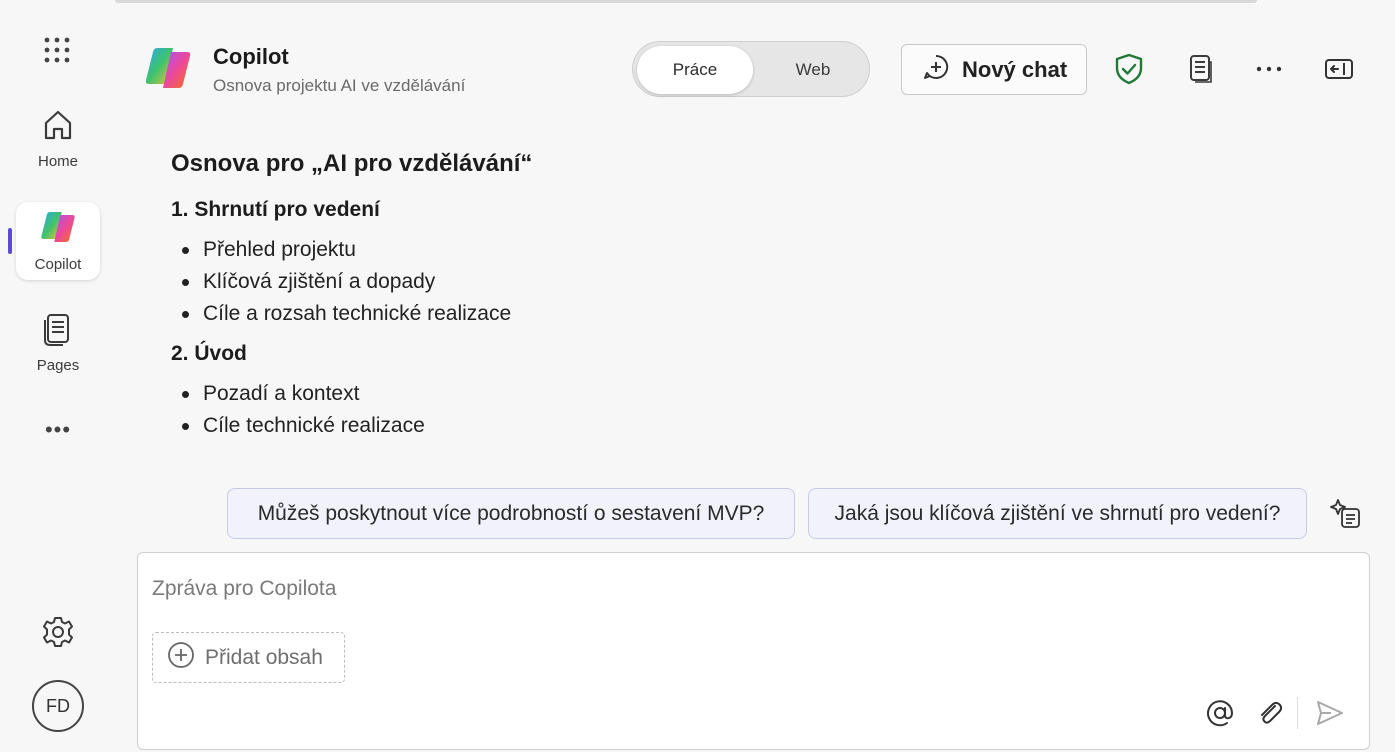  What do you see at coordinates (1220, 713) in the screenshot?
I see `mention-icon` at bounding box center [1220, 713].